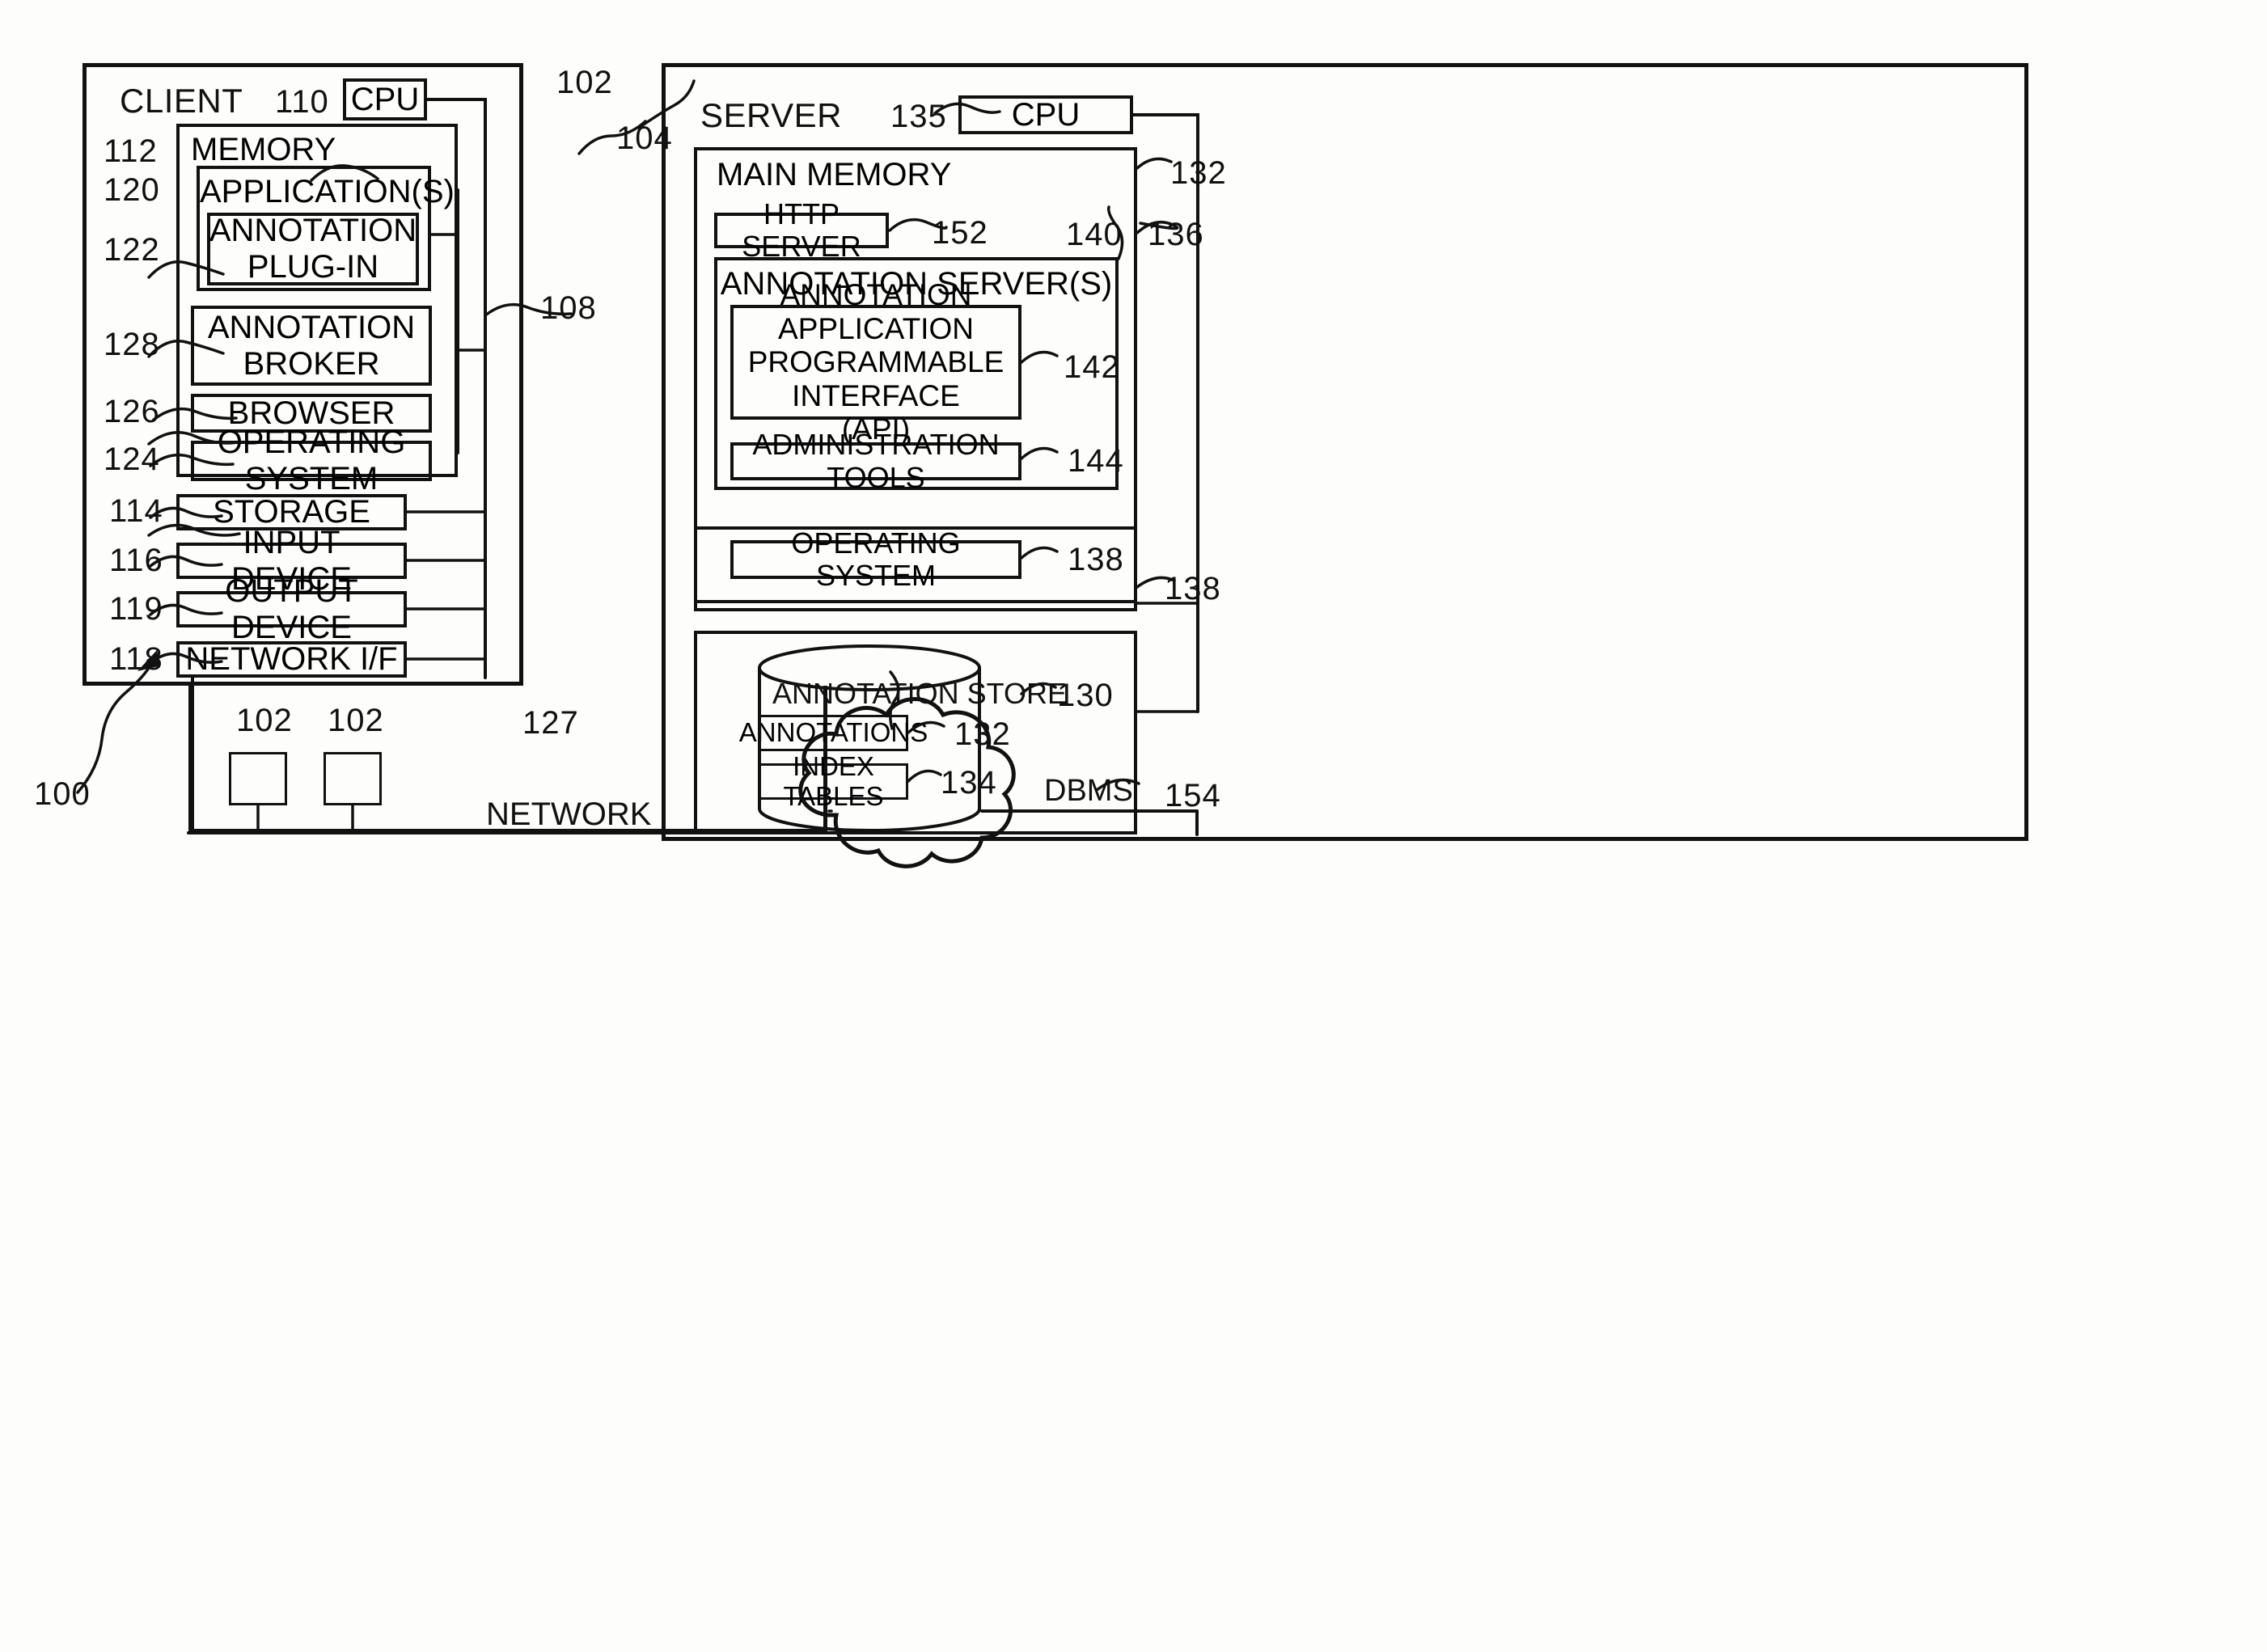  Describe the element at coordinates (311, 327) in the screenshot. I see `annotation-broker-line1: ANNOTATION` at that location.